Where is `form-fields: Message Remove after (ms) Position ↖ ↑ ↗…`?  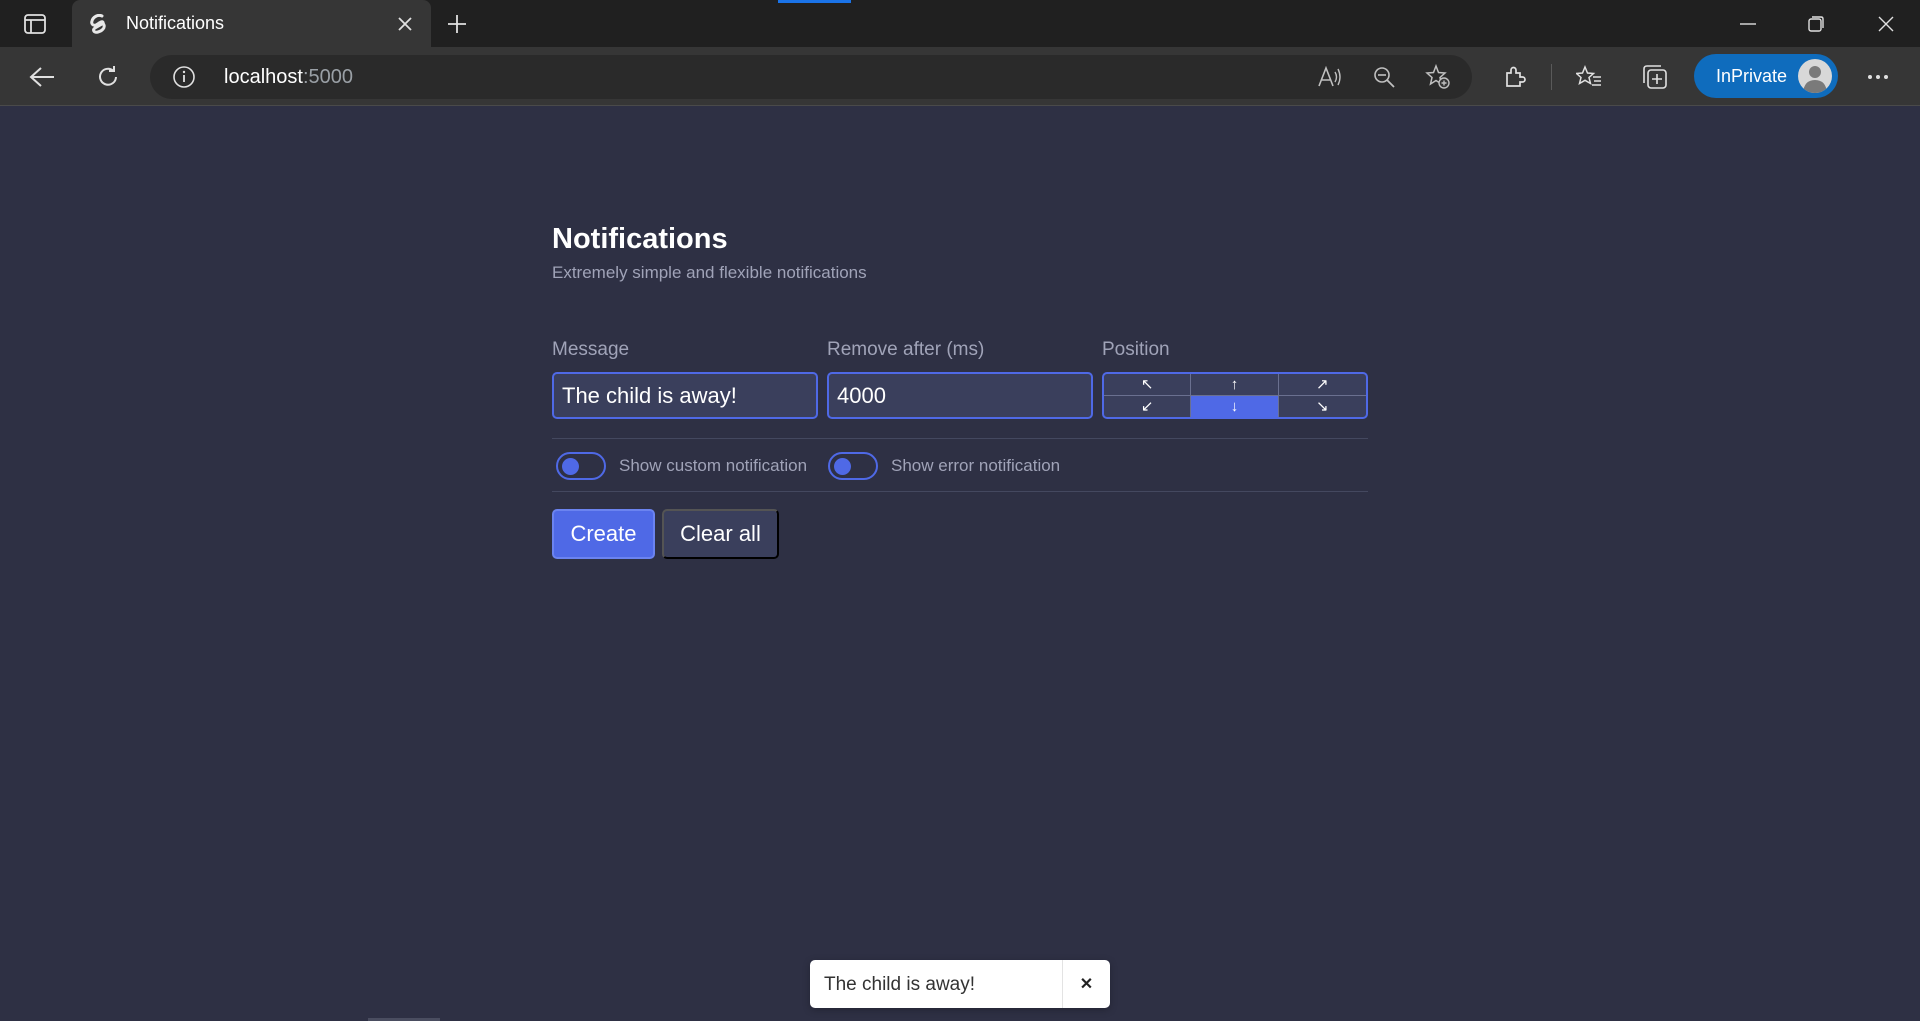 form-fields: Message Remove after (ms) Position ↖ ↑ ↗… is located at coordinates (960, 379).